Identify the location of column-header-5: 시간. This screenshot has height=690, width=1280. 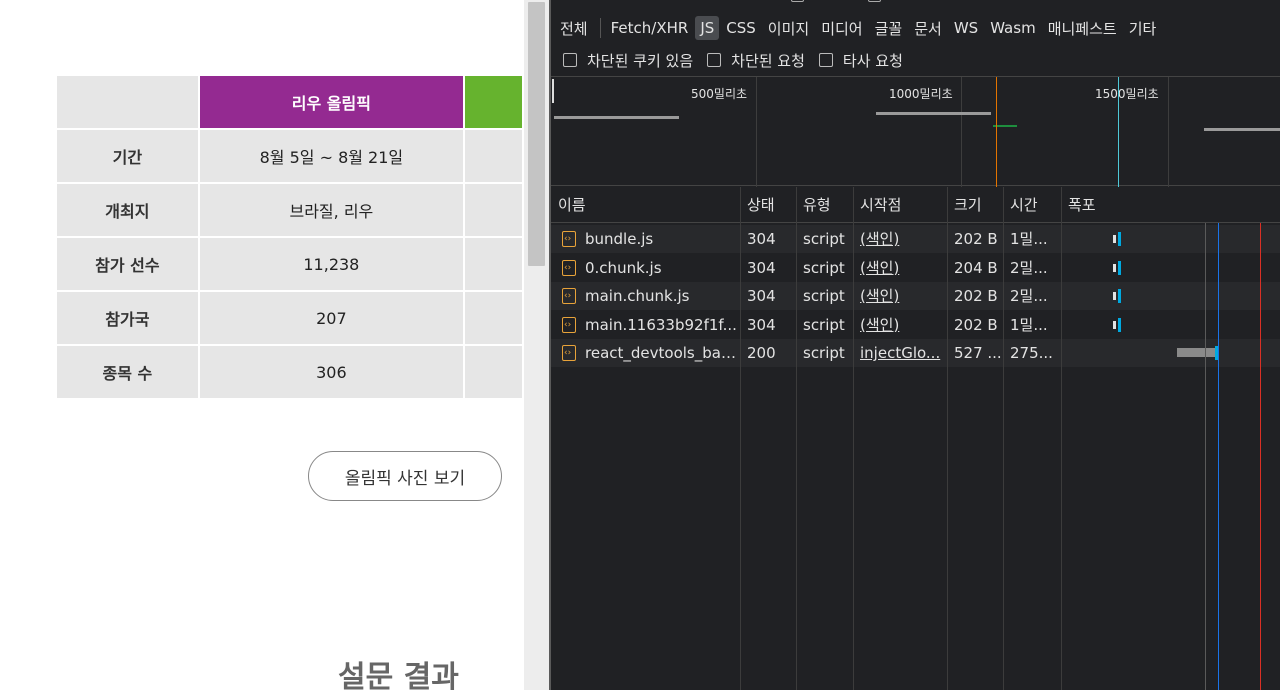
(1032, 204).